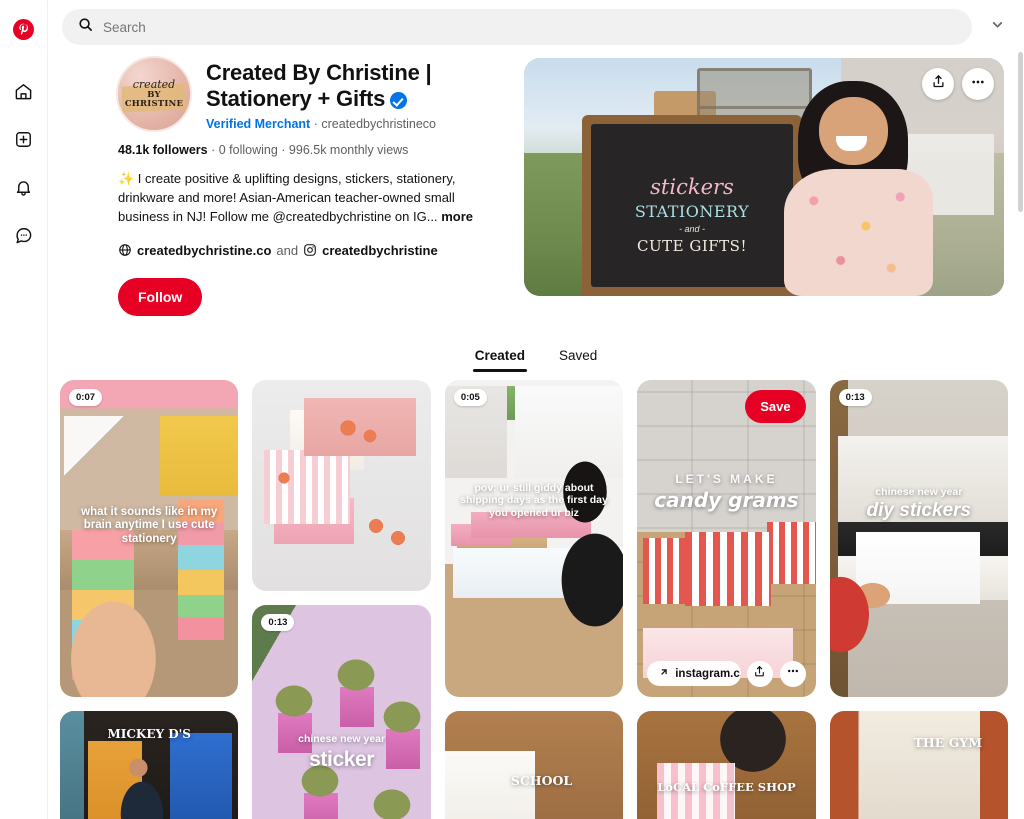 The image size is (1024, 819). I want to click on following-count: 0 following, so click(248, 150).